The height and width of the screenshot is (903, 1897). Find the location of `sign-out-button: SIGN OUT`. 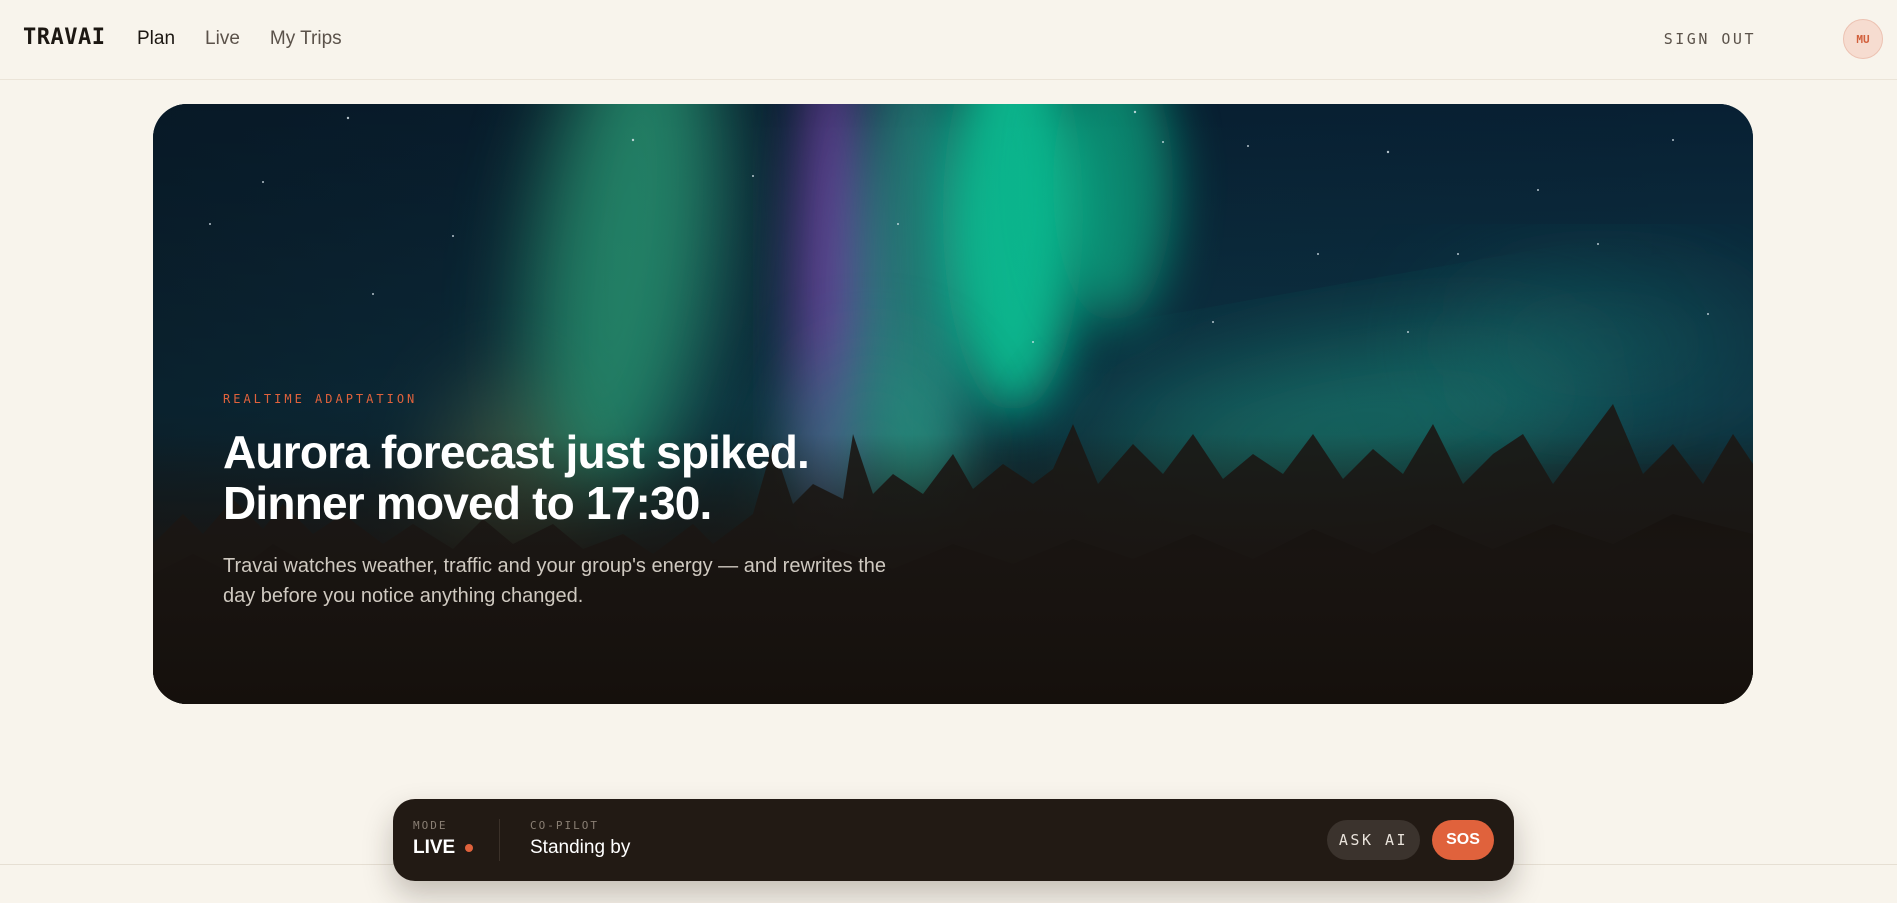

sign-out-button: SIGN OUT is located at coordinates (1710, 39).